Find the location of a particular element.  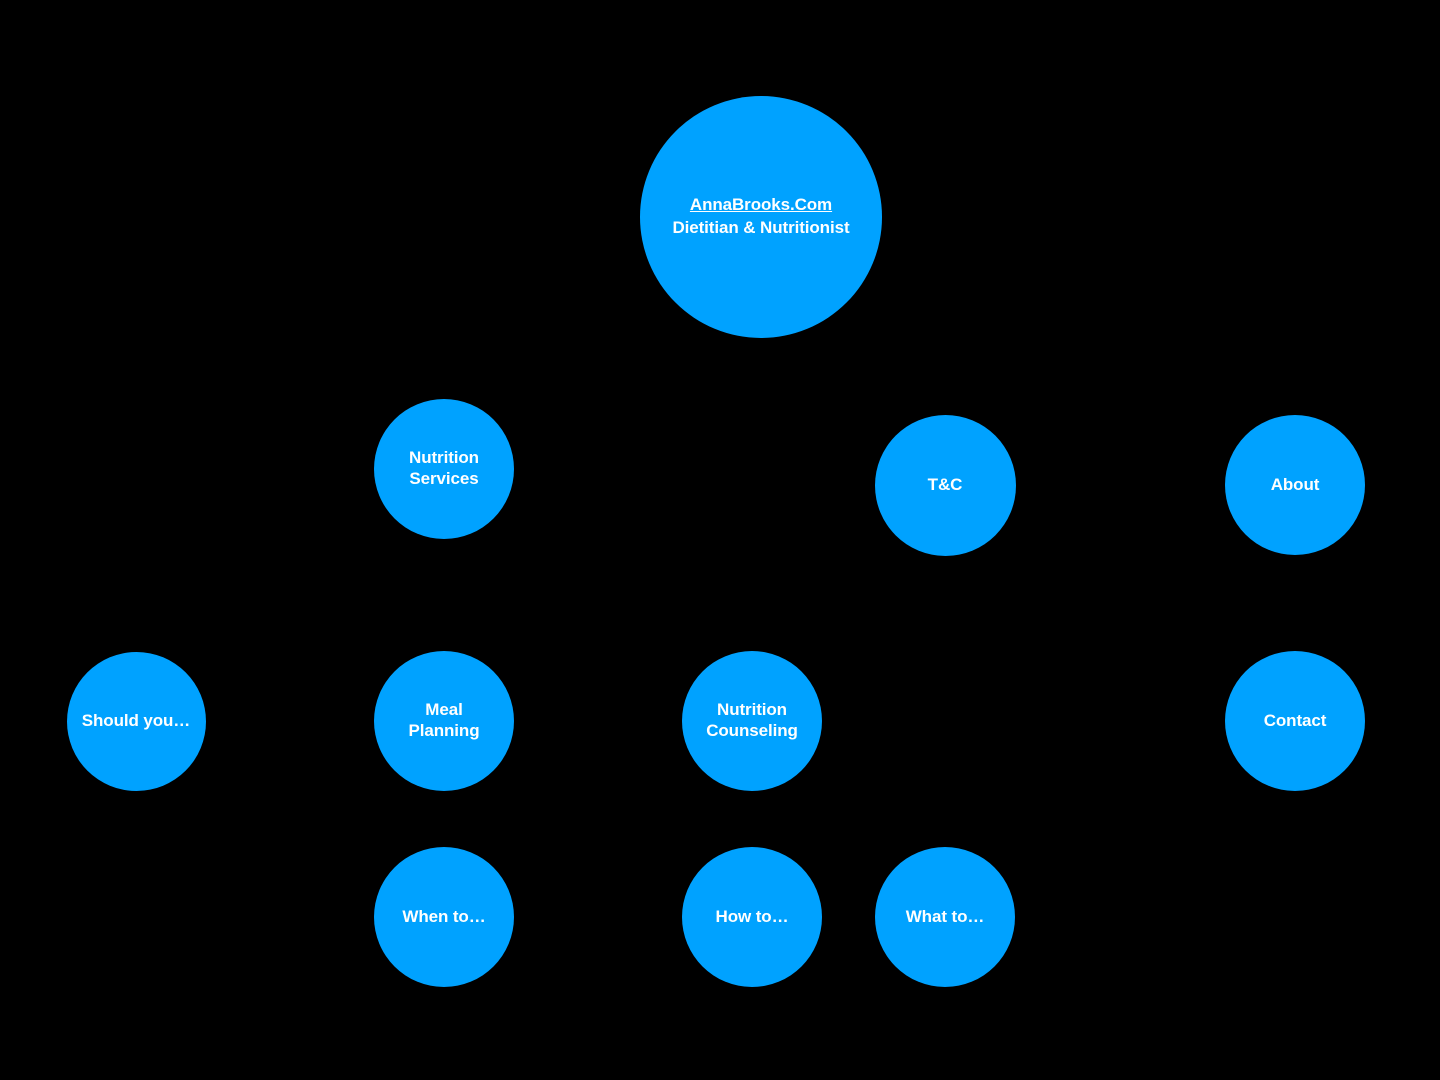

node-tc: T&C is located at coordinates (945, 485).